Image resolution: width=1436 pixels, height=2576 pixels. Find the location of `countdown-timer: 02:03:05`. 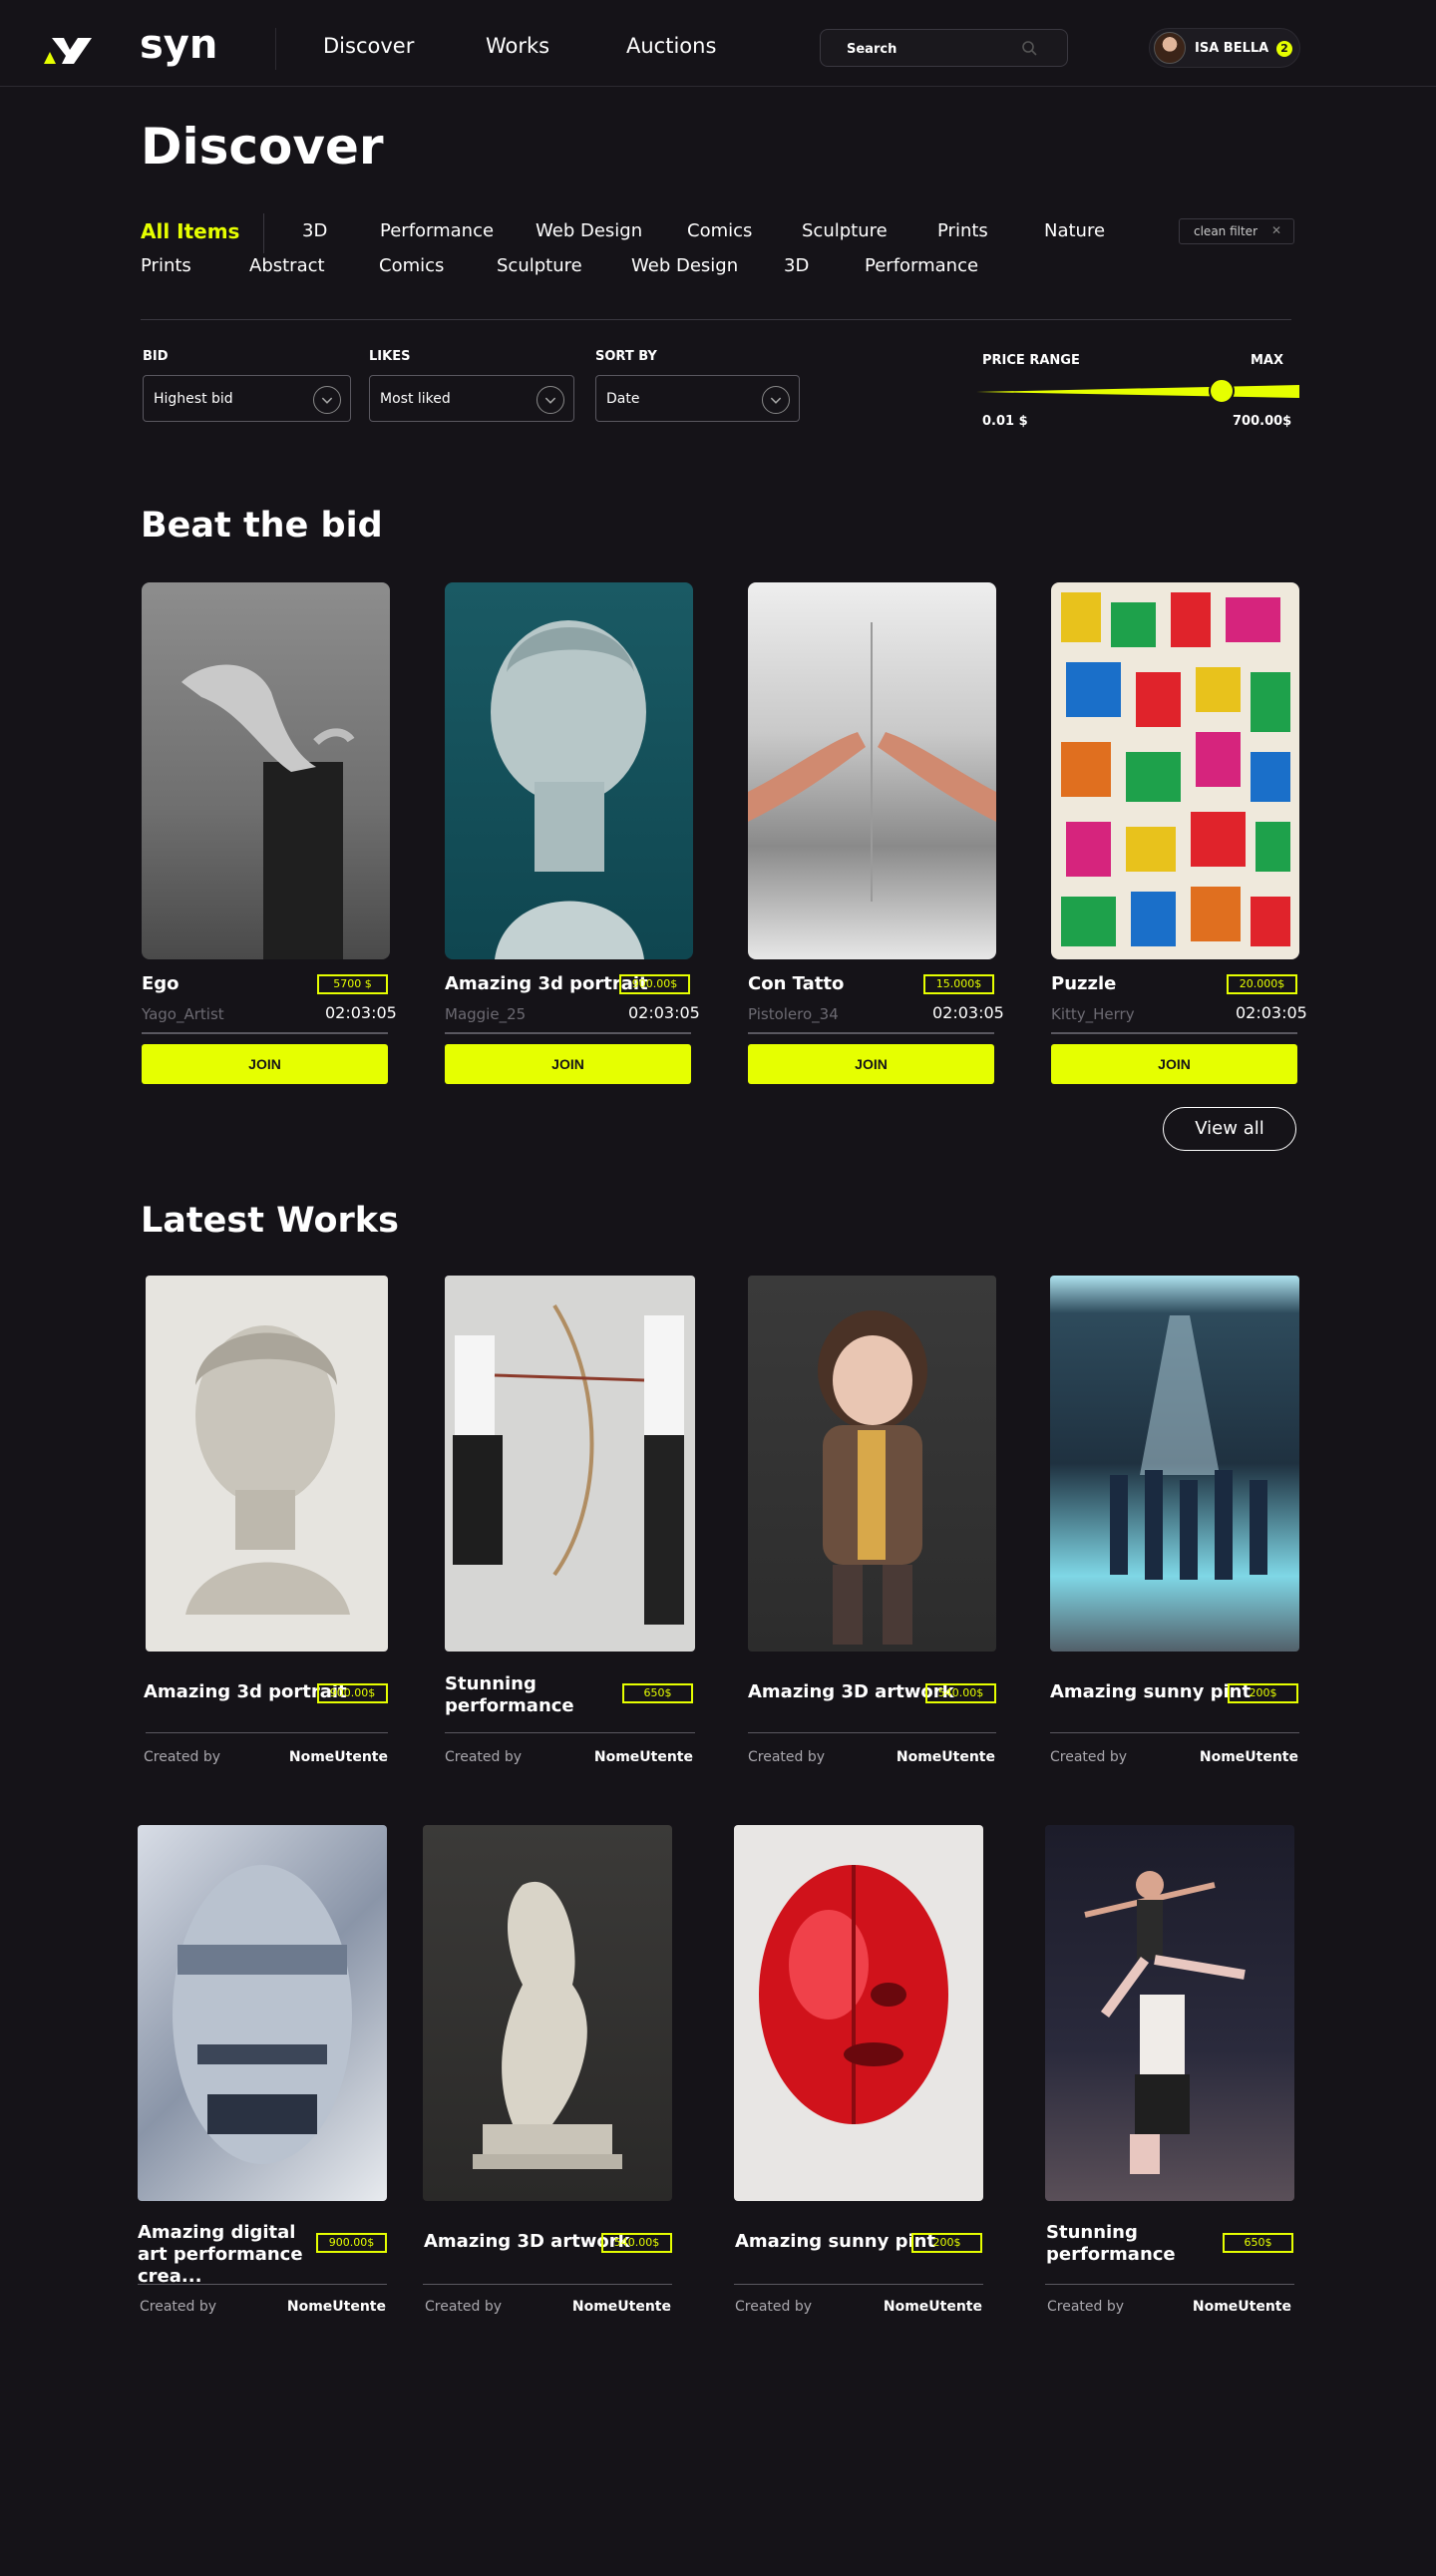

countdown-timer: 02:03:05 is located at coordinates (968, 1012).